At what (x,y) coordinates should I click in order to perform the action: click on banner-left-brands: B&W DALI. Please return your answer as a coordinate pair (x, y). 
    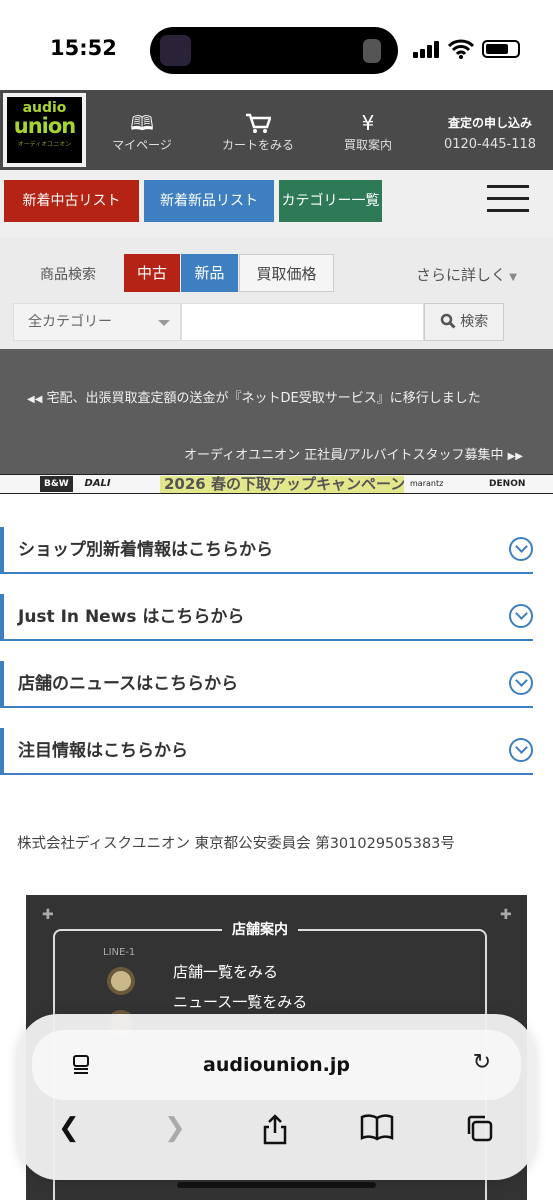
    Looking at the image, I should click on (55, 484).